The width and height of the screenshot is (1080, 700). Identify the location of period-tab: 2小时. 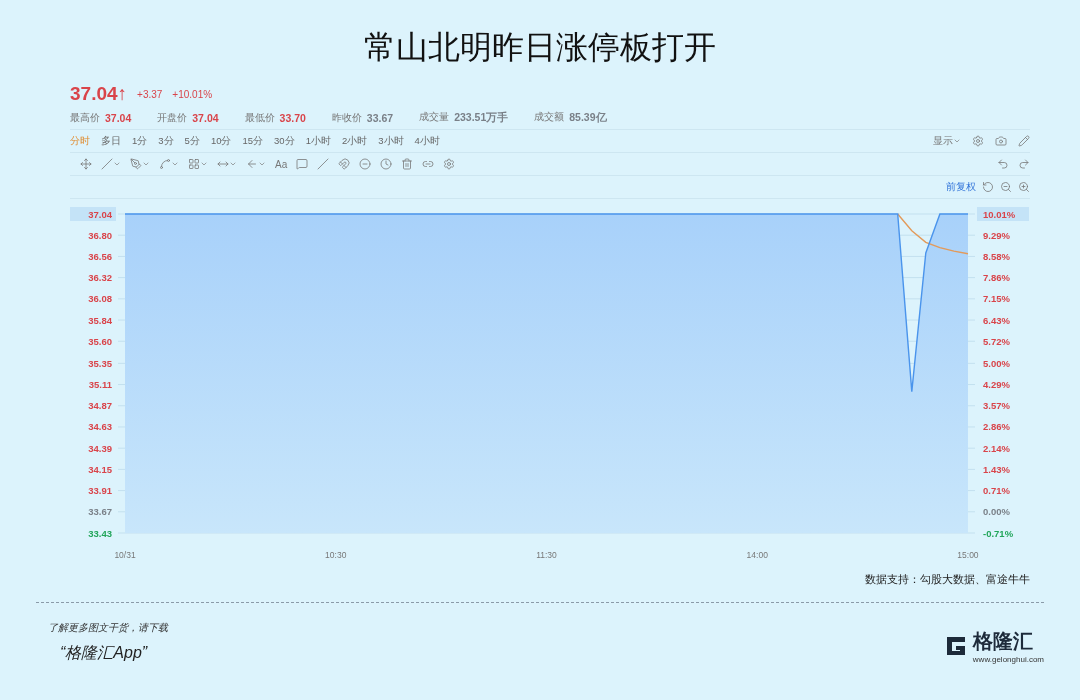
(354, 141).